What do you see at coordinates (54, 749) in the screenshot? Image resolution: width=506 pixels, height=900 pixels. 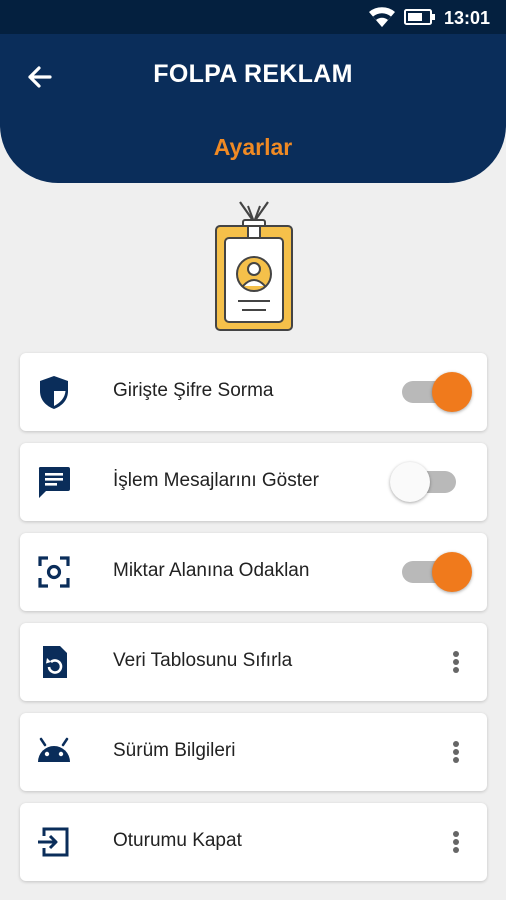 I see `android-icon` at bounding box center [54, 749].